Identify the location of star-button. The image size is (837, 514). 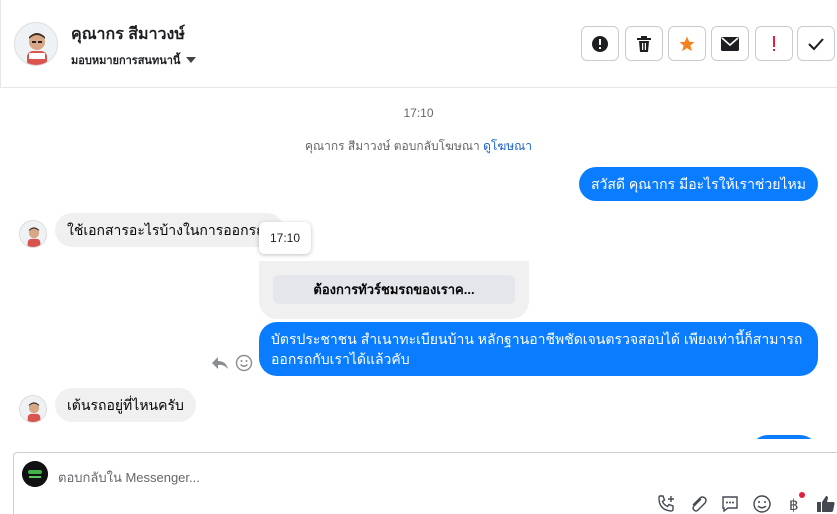
(687, 43).